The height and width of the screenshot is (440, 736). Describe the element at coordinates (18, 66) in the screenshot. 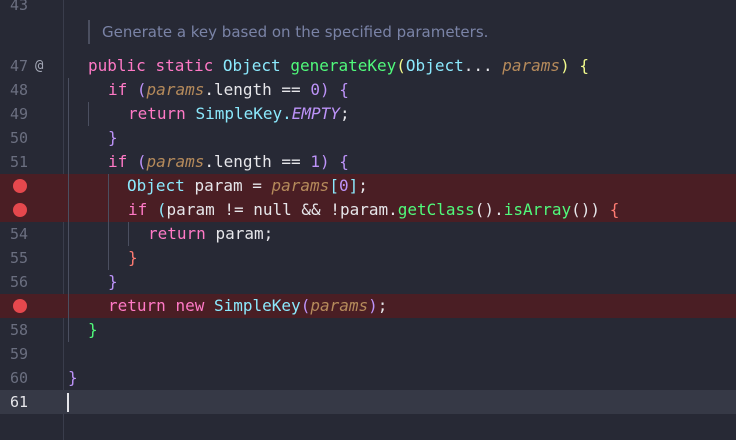

I see `line-number: 47` at that location.